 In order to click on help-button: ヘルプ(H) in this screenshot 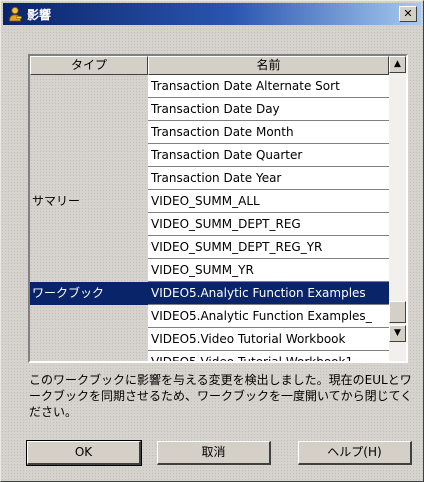, I will do `click(355, 453)`.